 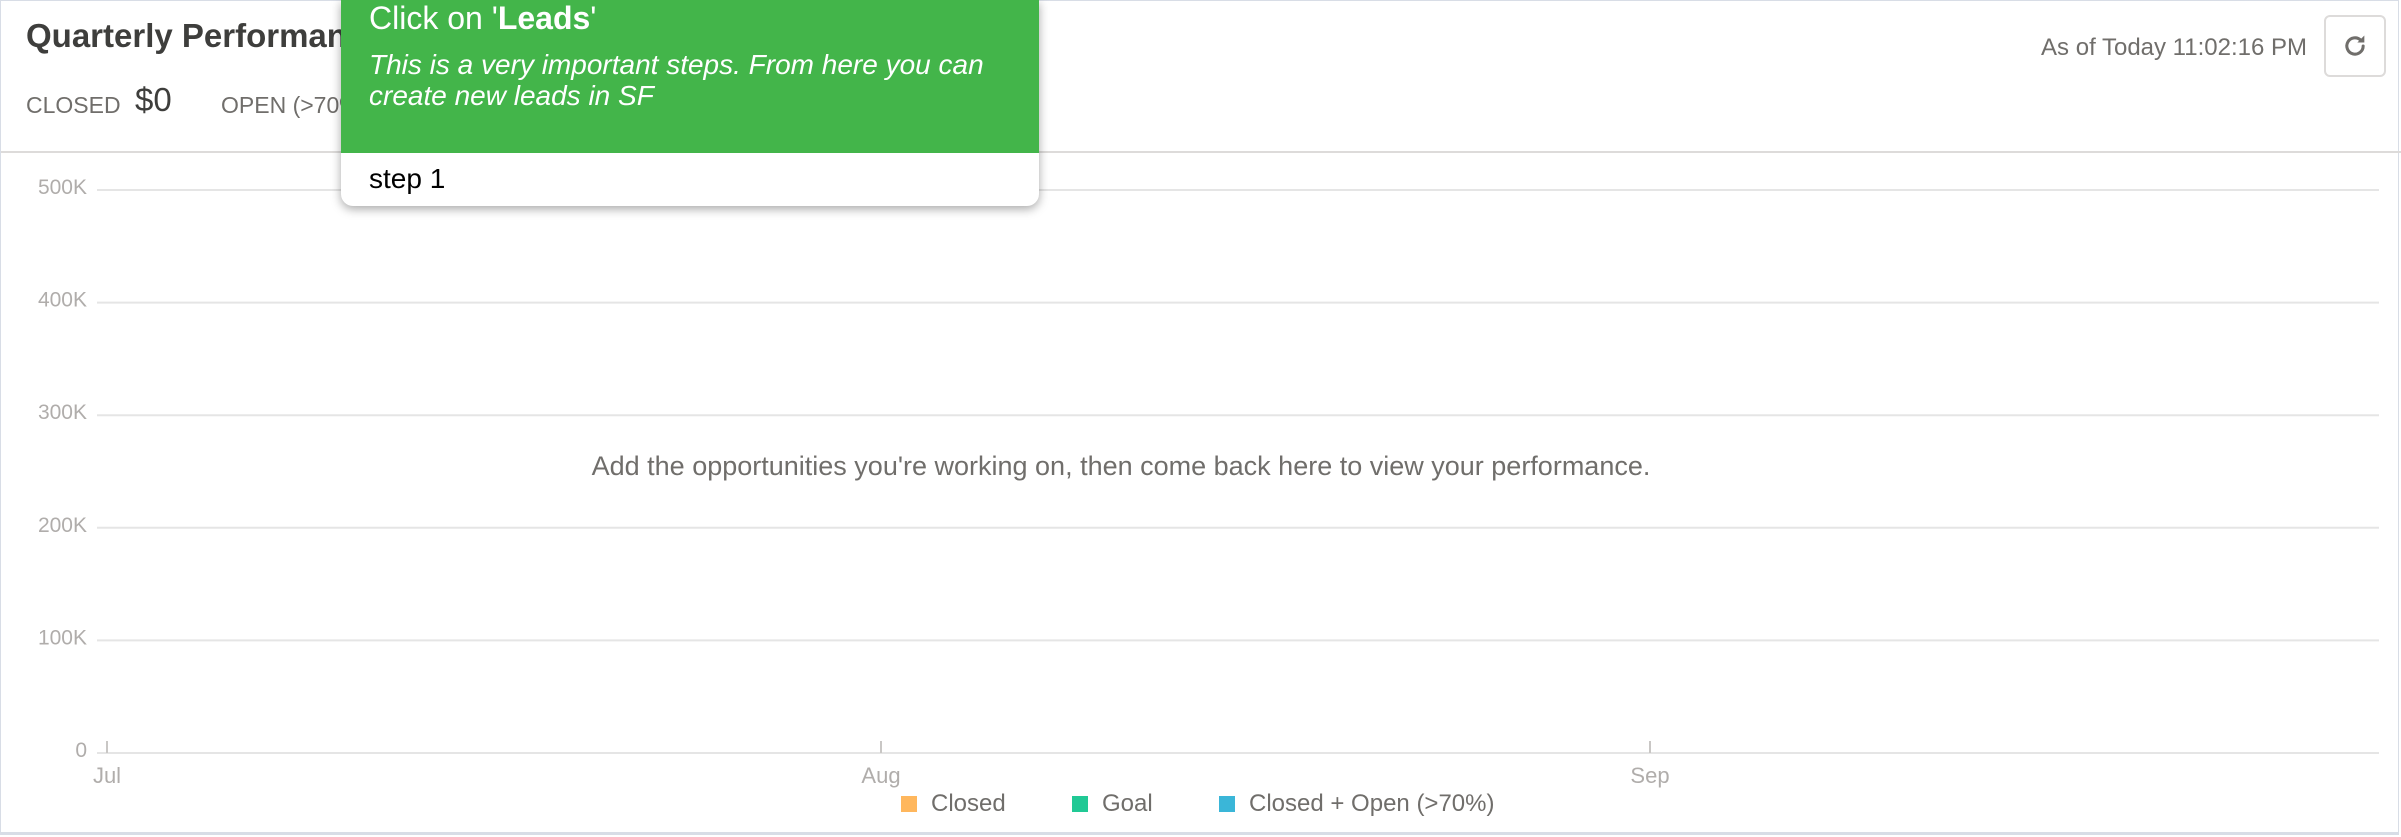 I want to click on tooltip-step-label: step 1, so click(x=407, y=178).